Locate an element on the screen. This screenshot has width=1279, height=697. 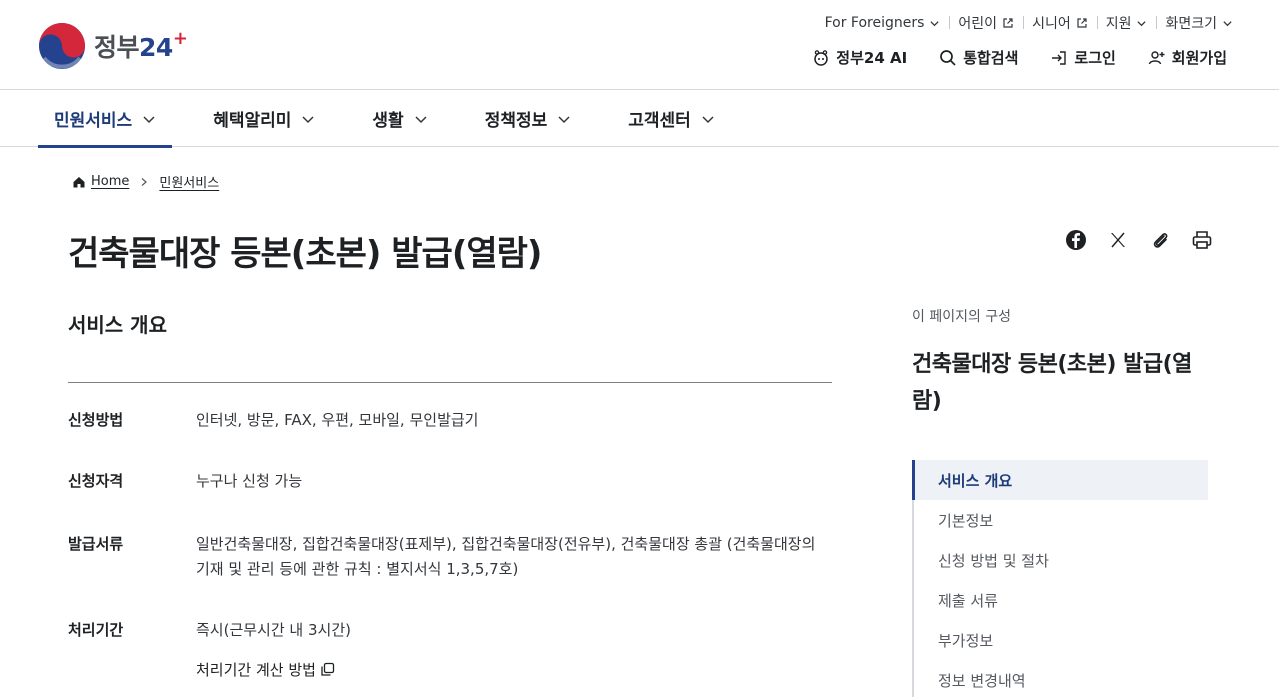
x-share-button is located at coordinates (1118, 240).